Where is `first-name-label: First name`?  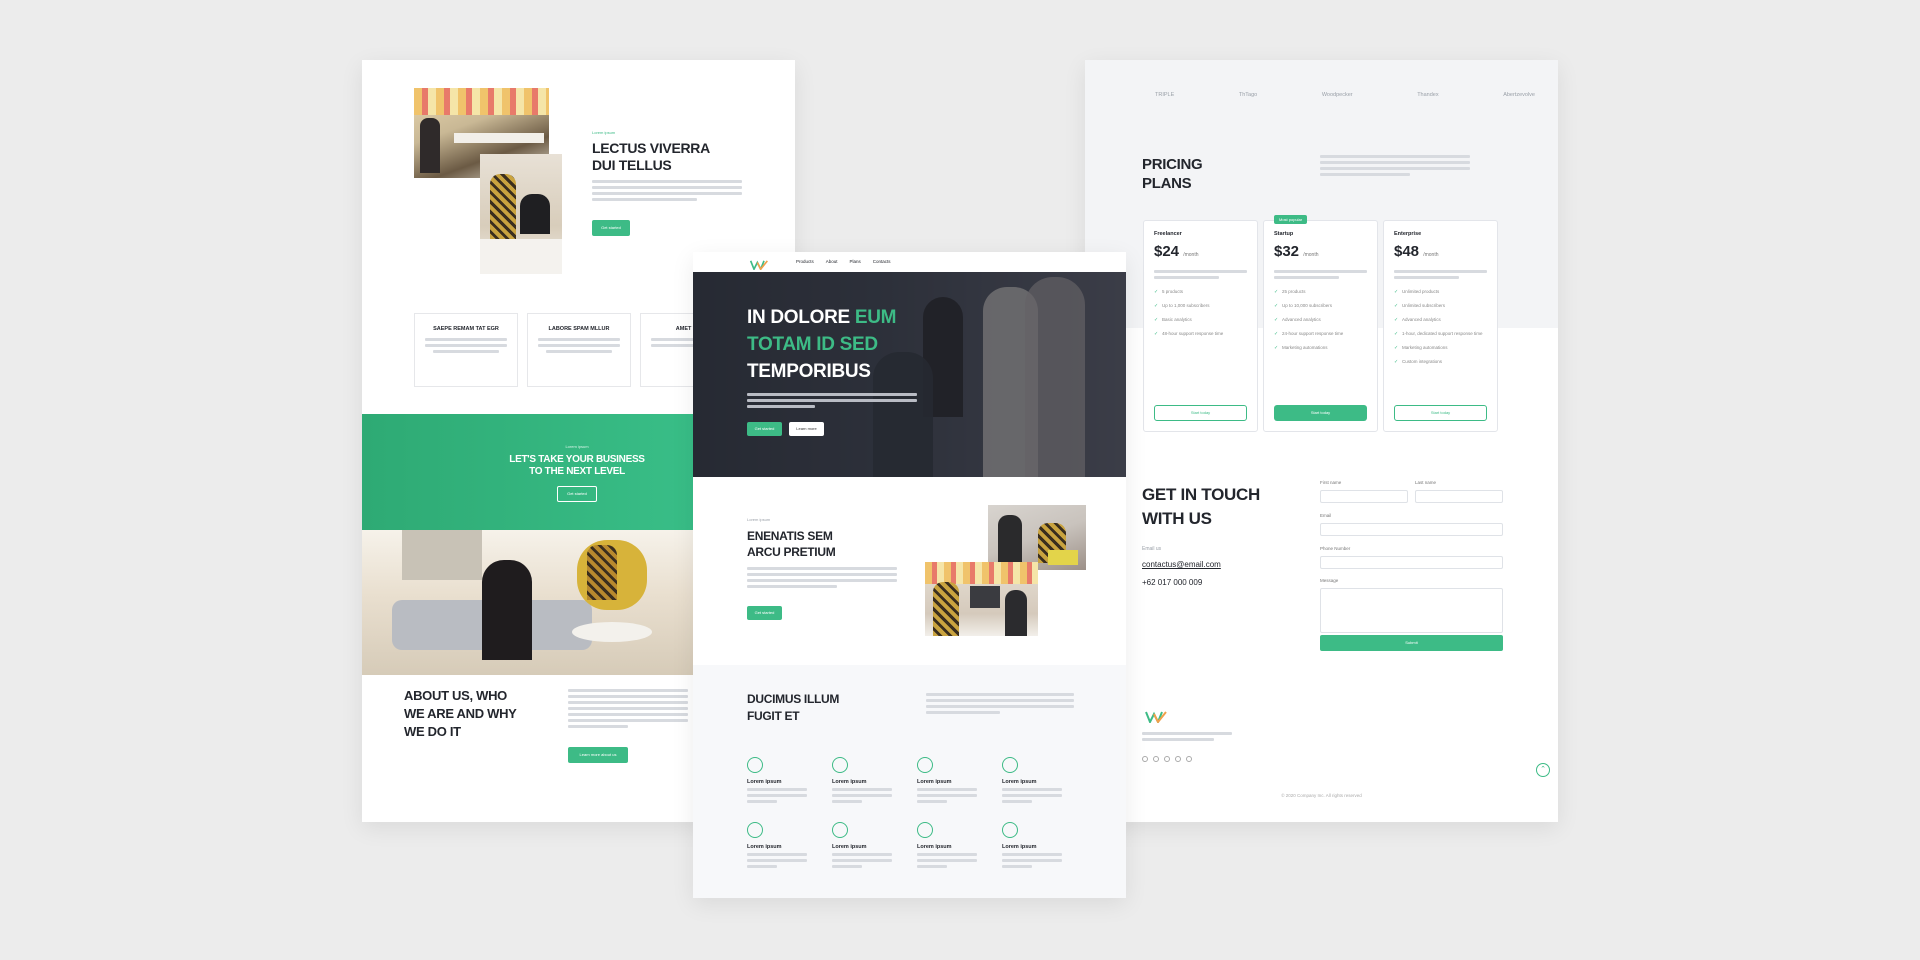 first-name-label: First name is located at coordinates (1331, 482).